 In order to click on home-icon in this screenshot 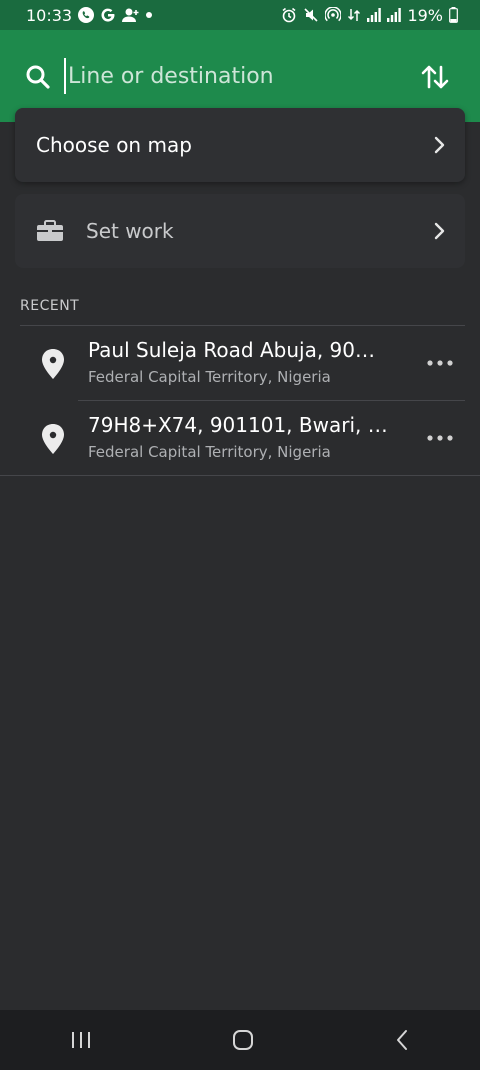, I will do `click(243, 1040)`.